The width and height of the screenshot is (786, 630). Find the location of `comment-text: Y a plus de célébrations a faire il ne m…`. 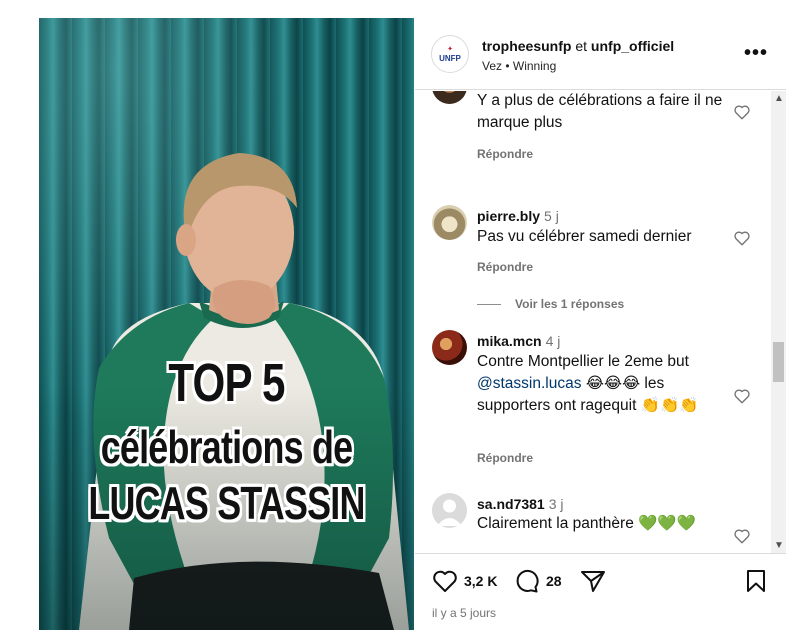

comment-text: Y a plus de célébrations a faire il ne m… is located at coordinates (600, 111).